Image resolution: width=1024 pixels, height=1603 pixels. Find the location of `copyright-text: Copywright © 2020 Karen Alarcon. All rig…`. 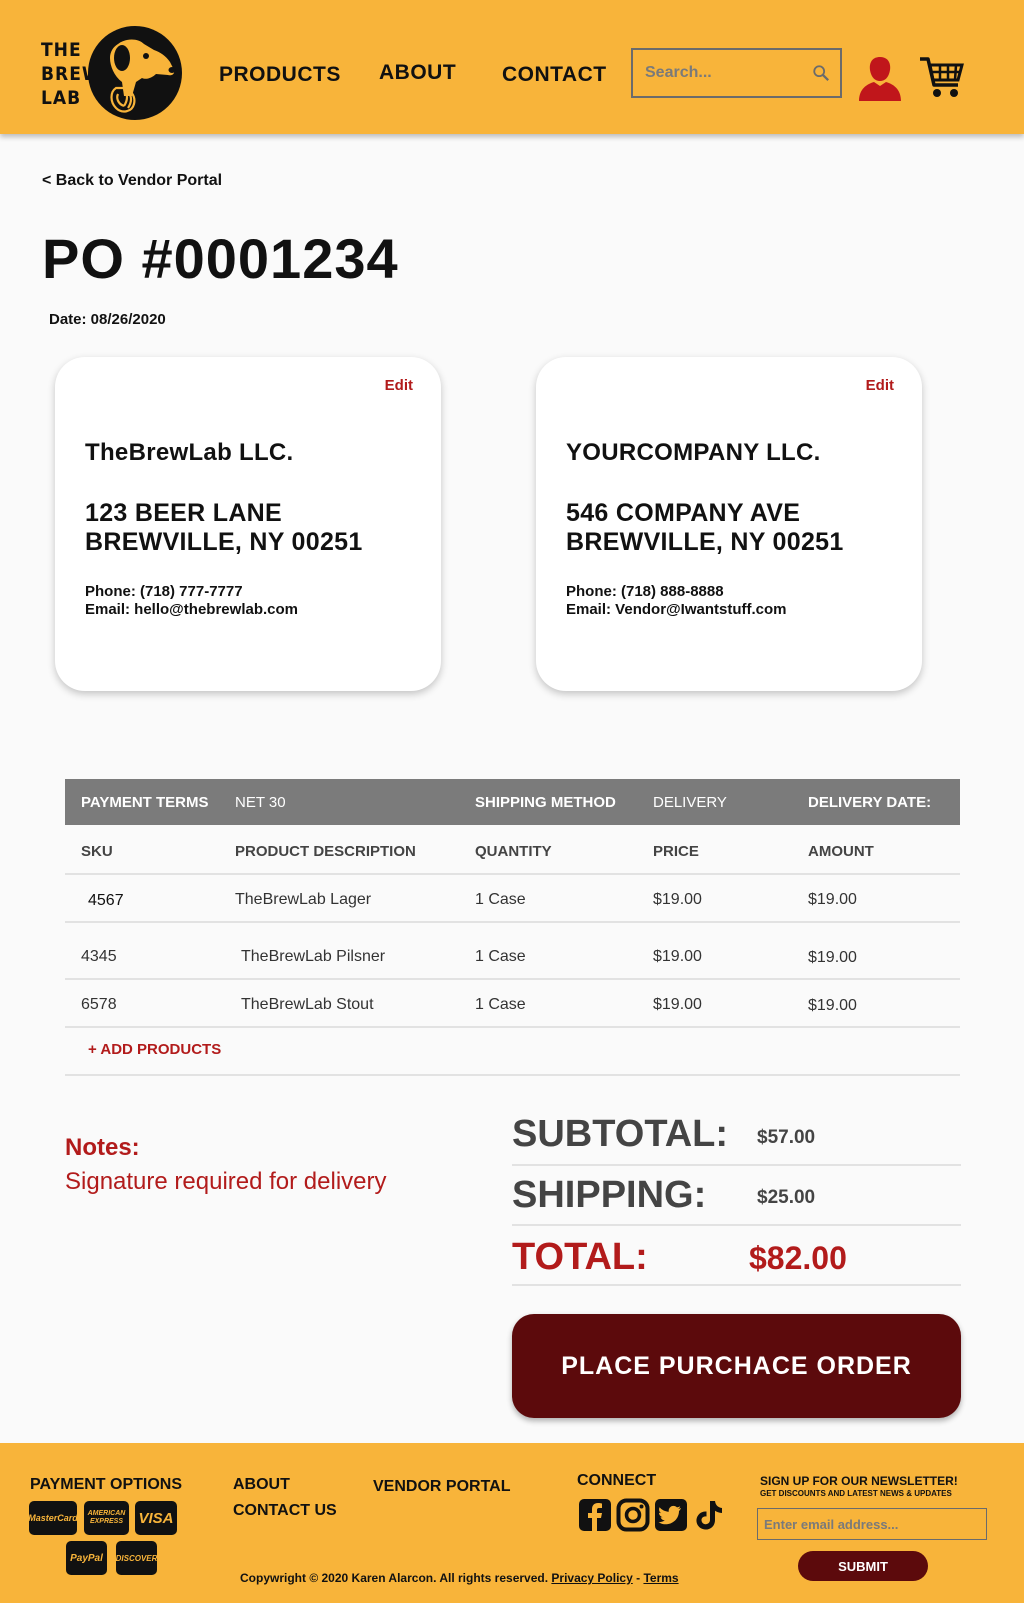

copyright-text: Copywright © 2020 Karen Alarcon. All rig… is located at coordinates (459, 1578).